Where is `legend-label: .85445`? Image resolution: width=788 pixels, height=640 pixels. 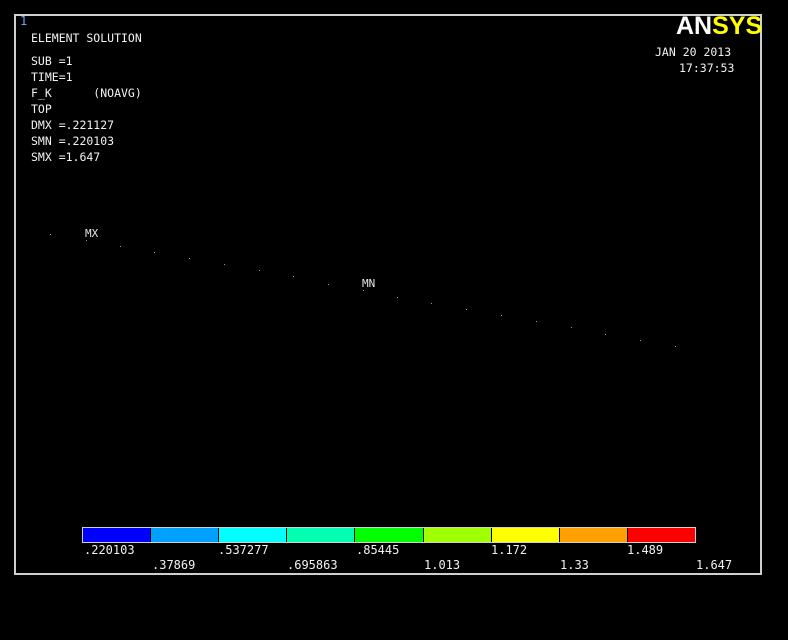 legend-label: .85445 is located at coordinates (378, 550).